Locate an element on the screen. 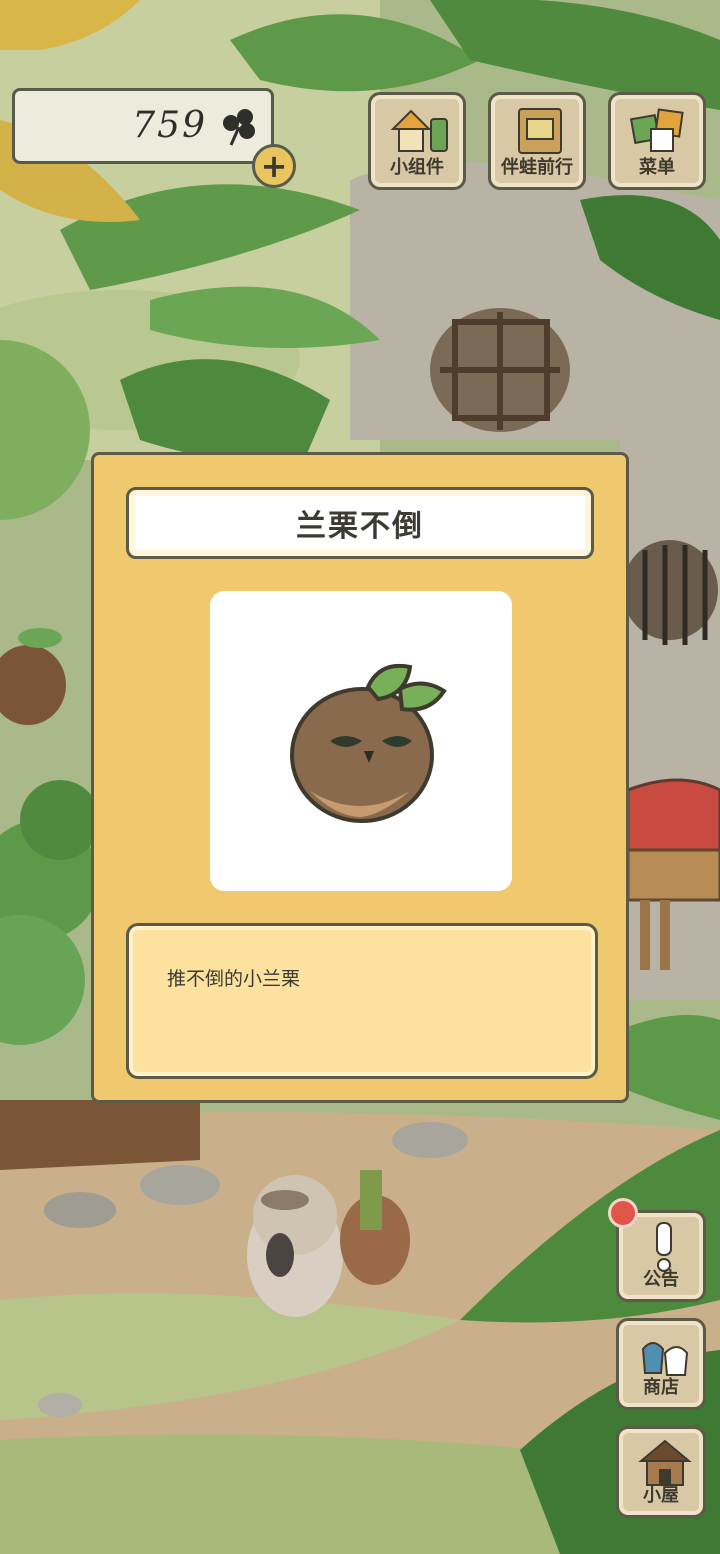 The image size is (720, 1554). item-title: 兰栗不倒 is located at coordinates (360, 526).